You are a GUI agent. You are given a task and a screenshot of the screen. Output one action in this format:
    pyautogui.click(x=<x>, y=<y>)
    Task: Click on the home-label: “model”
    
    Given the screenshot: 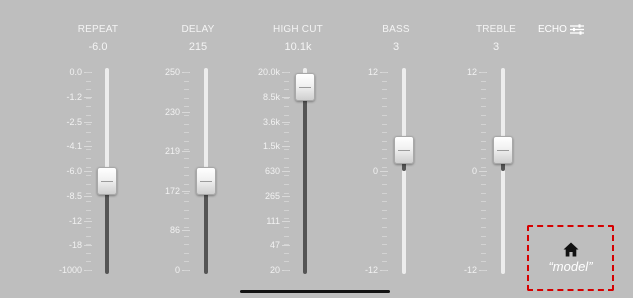 What is the action you would take?
    pyautogui.click(x=570, y=266)
    